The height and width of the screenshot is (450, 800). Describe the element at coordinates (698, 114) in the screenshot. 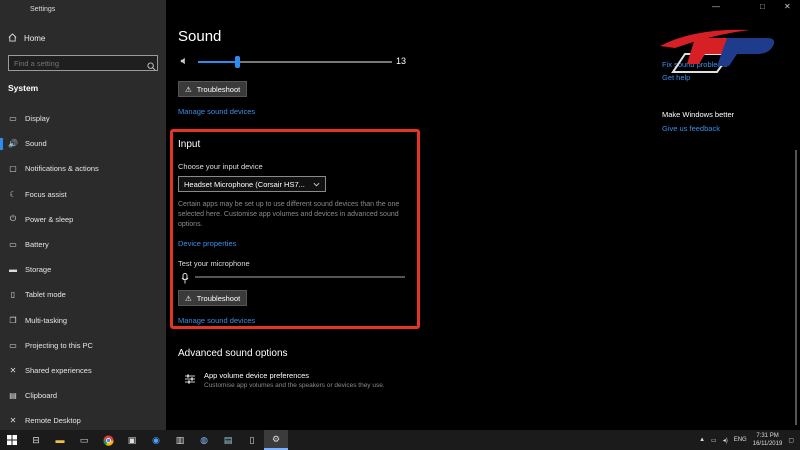

I see `make-windows-better-title: Make Windows better` at that location.